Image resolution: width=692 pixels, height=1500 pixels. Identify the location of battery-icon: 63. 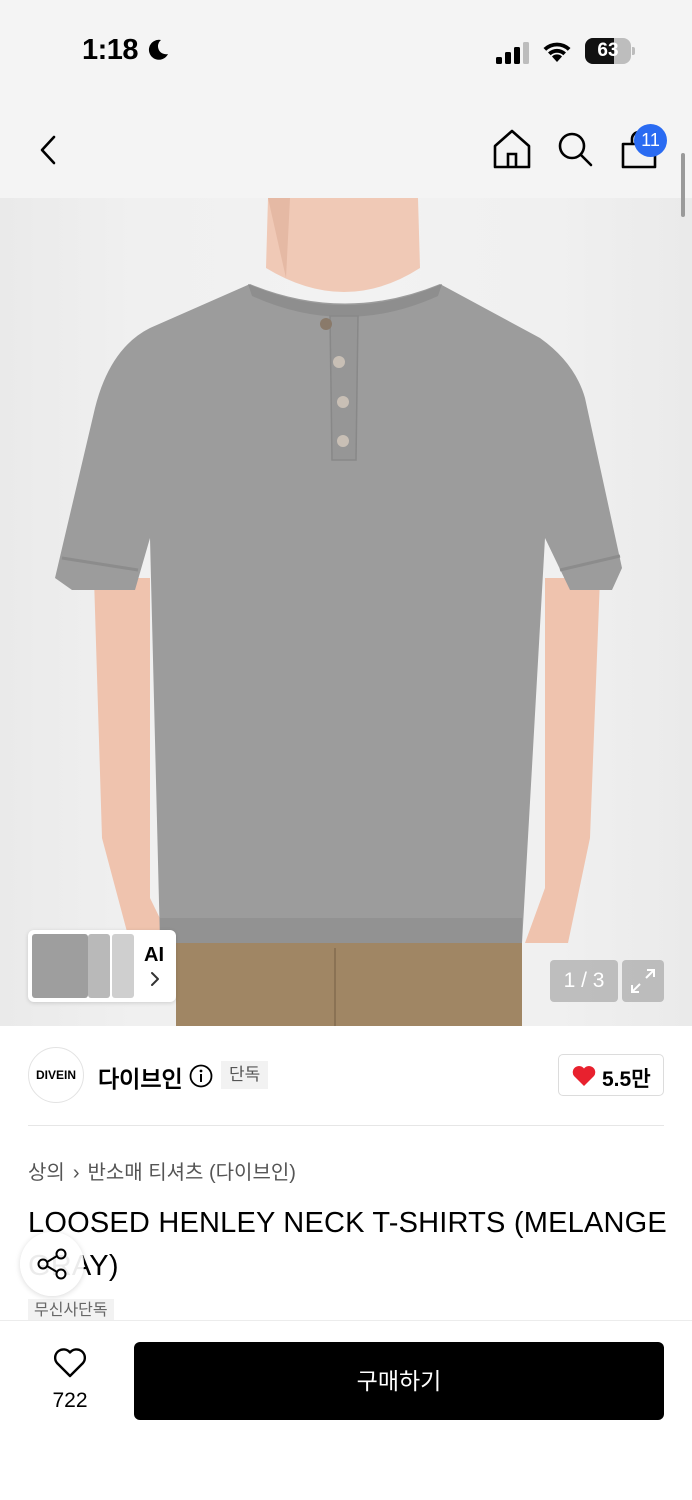
(610, 51).